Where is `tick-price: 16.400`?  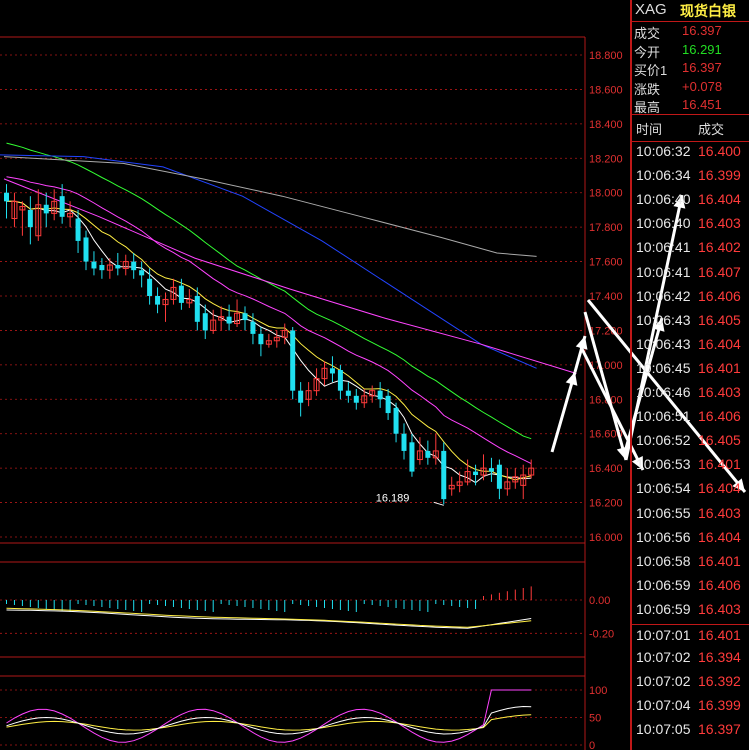
tick-price: 16.400 is located at coordinates (719, 151).